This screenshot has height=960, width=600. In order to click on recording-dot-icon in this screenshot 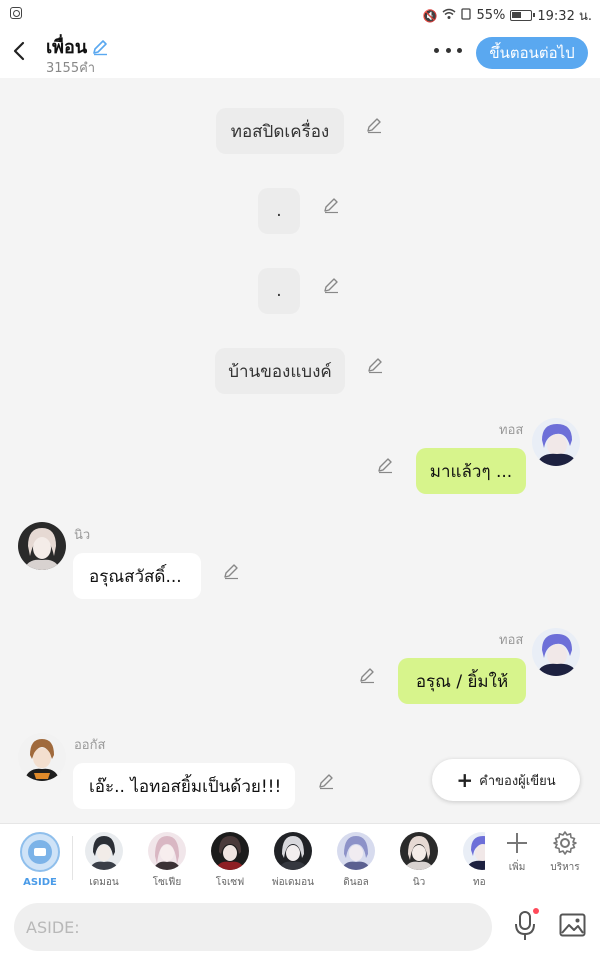, I will do `click(536, 911)`.